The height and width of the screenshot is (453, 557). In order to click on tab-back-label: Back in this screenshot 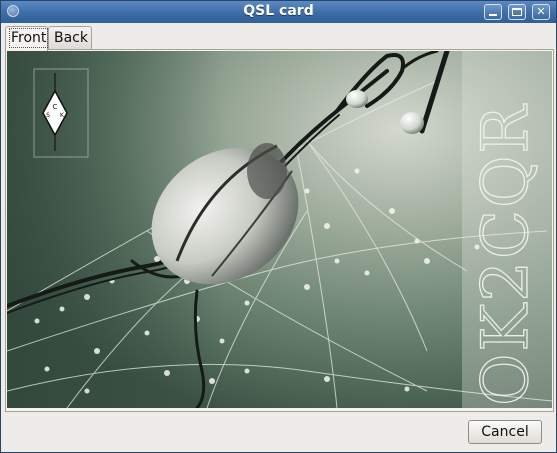, I will do `click(71, 38)`.